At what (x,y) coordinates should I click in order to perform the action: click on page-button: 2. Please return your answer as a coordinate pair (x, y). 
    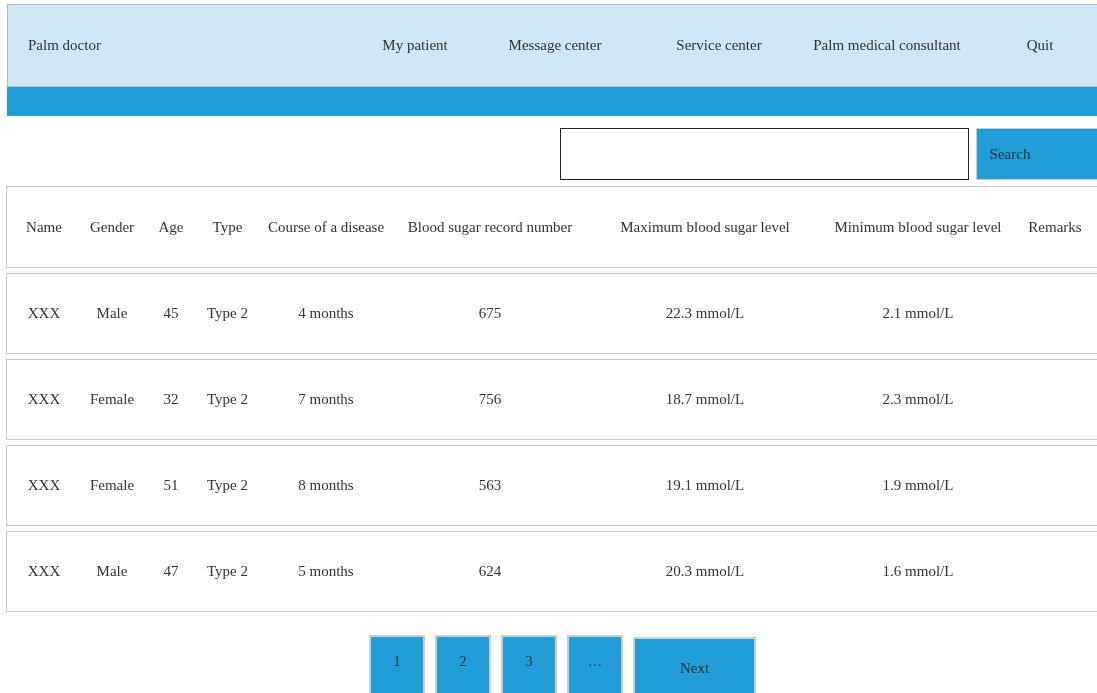
    Looking at the image, I should click on (463, 664).